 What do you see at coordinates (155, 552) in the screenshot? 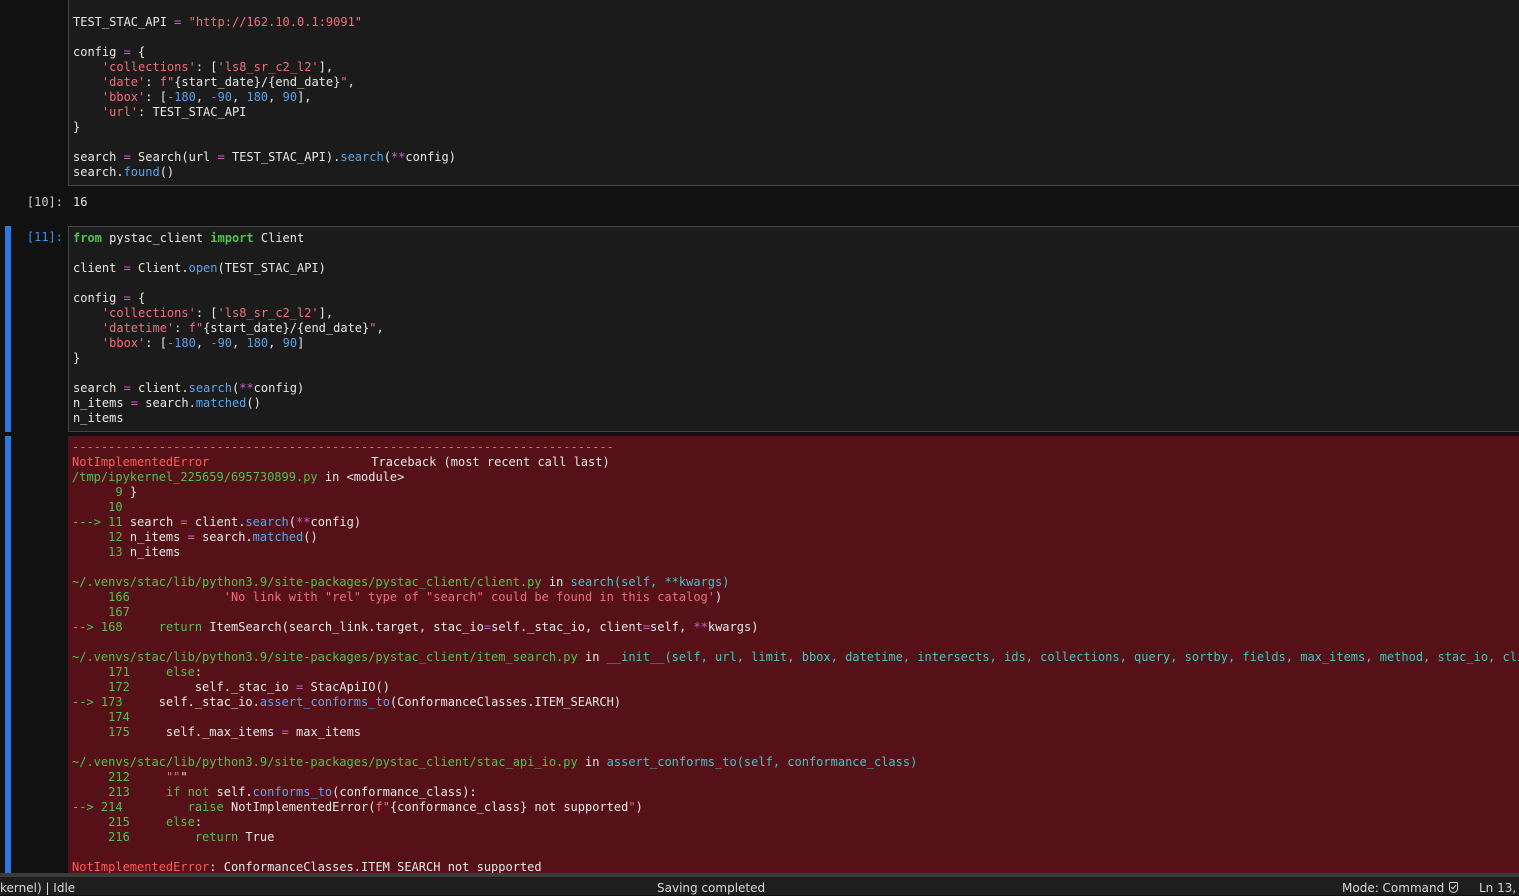
I see `traceback-code: n_items` at bounding box center [155, 552].